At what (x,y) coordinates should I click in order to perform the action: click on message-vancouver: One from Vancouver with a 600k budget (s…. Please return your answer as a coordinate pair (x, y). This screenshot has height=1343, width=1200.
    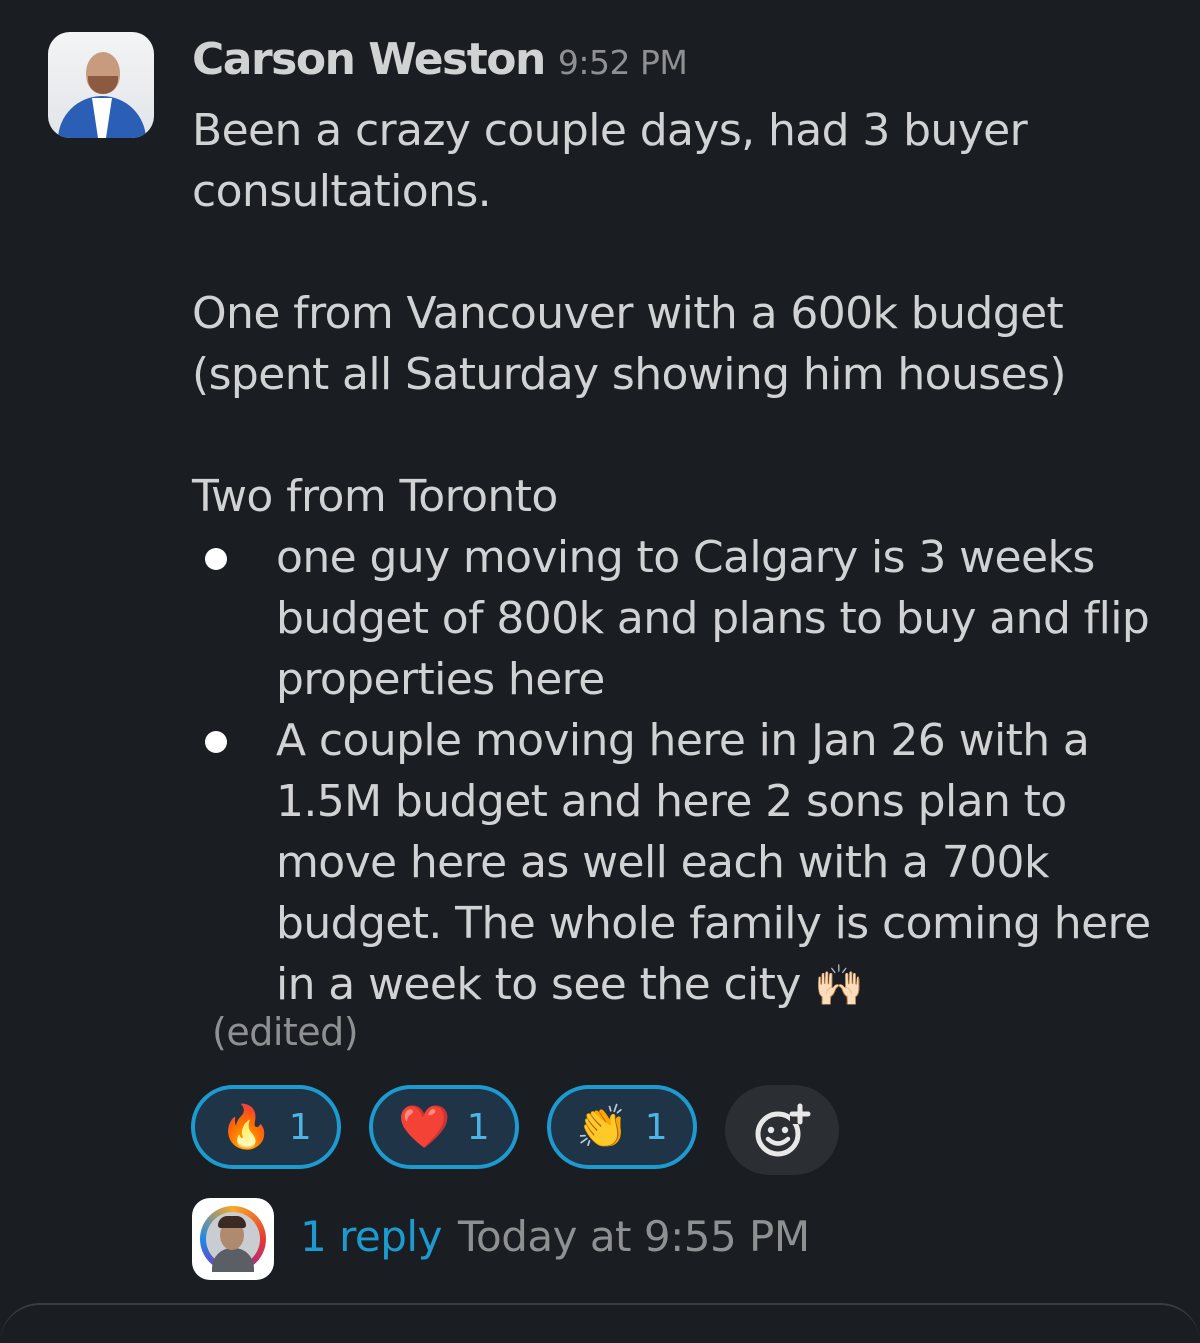
    Looking at the image, I should click on (629, 344).